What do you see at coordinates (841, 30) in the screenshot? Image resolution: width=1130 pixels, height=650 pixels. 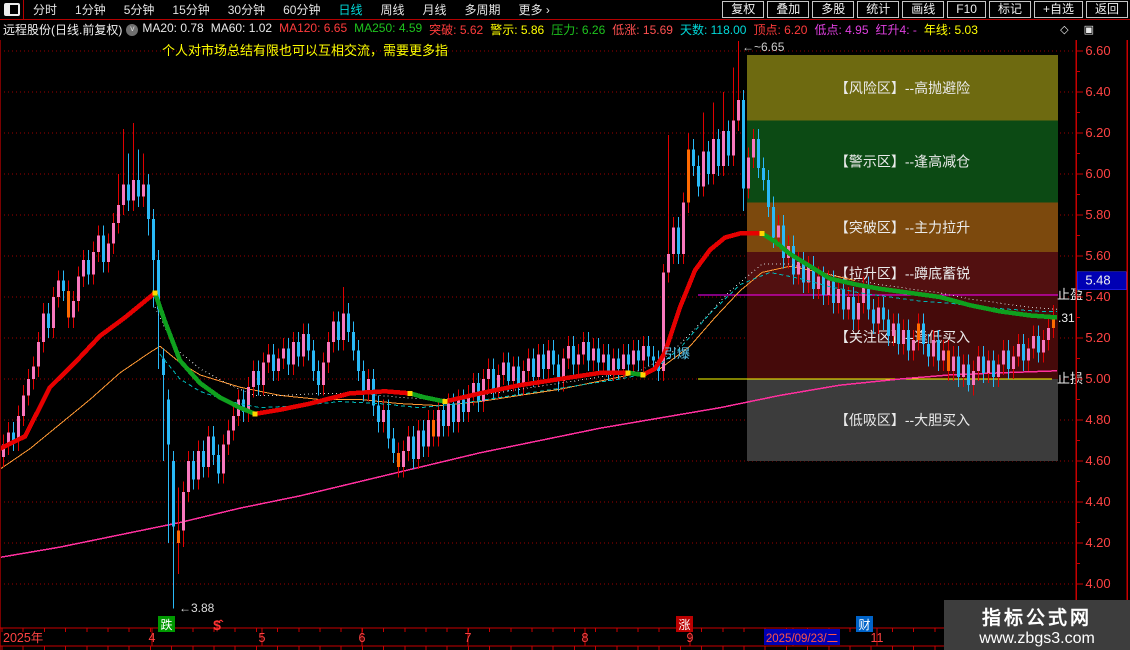 I see `indicator-field-10: 低点: 4.95` at bounding box center [841, 30].